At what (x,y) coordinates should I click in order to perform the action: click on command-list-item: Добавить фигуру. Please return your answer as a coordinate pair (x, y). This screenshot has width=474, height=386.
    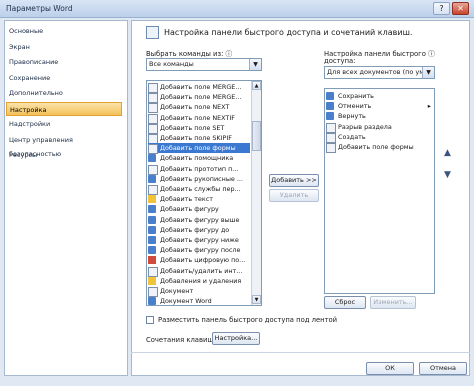
    Looking at the image, I should click on (199, 209).